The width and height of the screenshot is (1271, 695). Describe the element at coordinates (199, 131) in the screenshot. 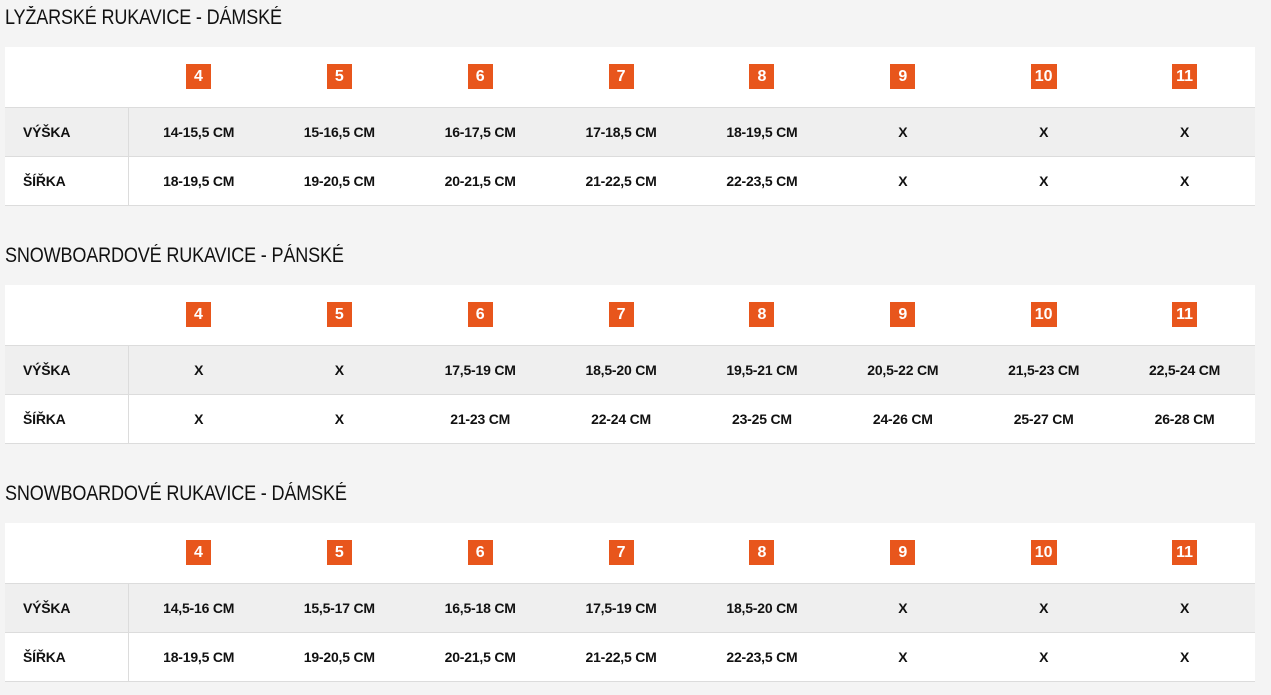

I see `table-cell: 14-15,5 CM` at that location.